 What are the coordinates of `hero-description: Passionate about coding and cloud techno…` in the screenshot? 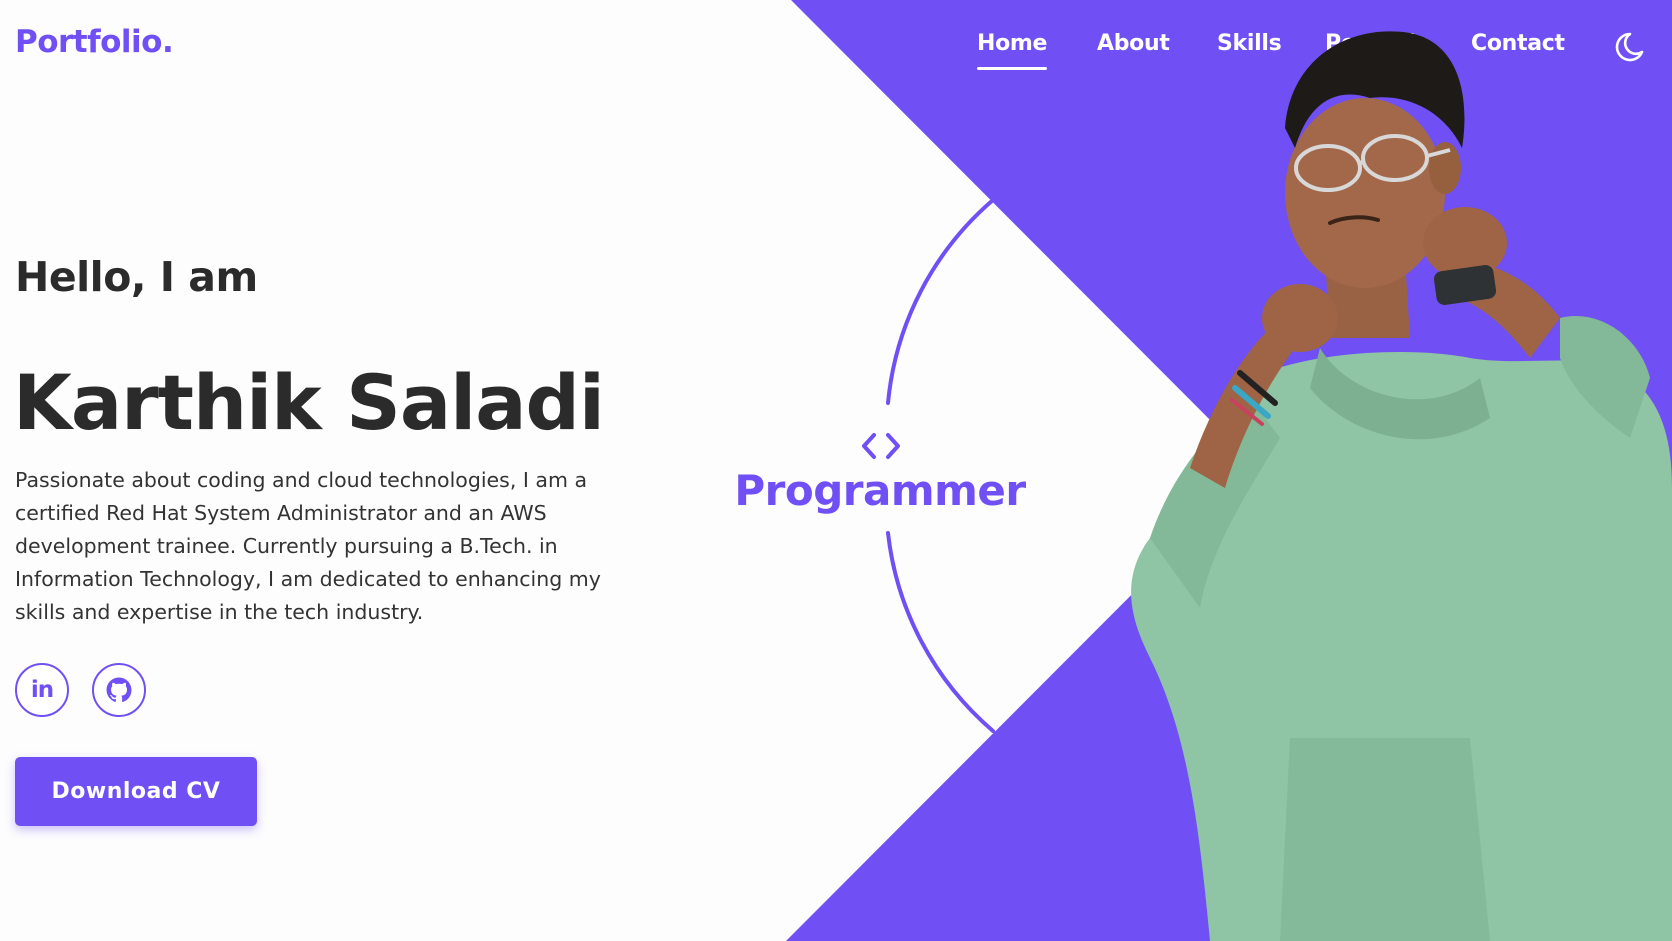 It's located at (308, 546).